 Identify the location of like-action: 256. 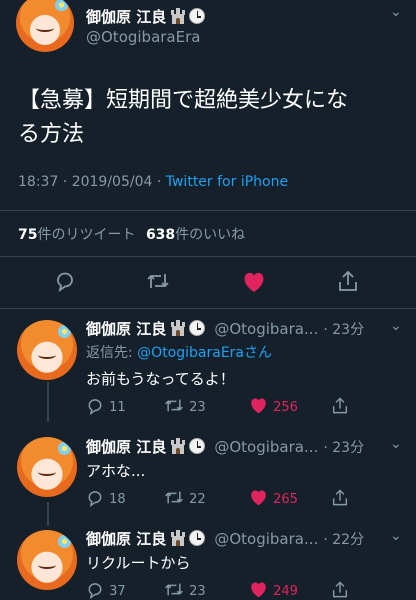
(273, 405).